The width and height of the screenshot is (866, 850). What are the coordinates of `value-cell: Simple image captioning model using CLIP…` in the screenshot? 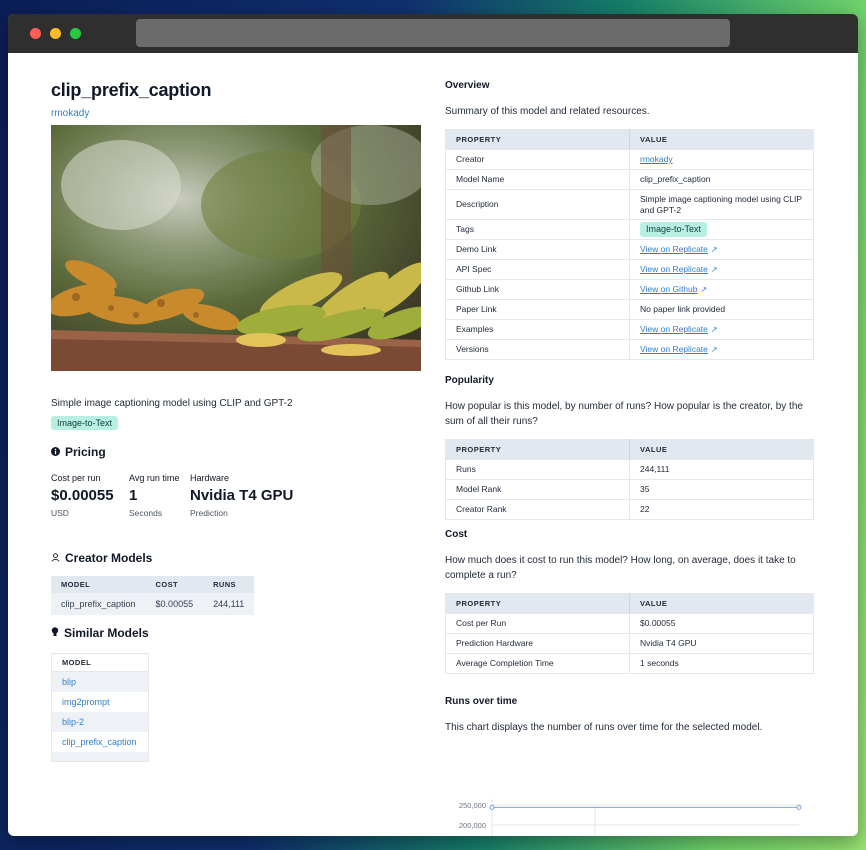 It's located at (721, 204).